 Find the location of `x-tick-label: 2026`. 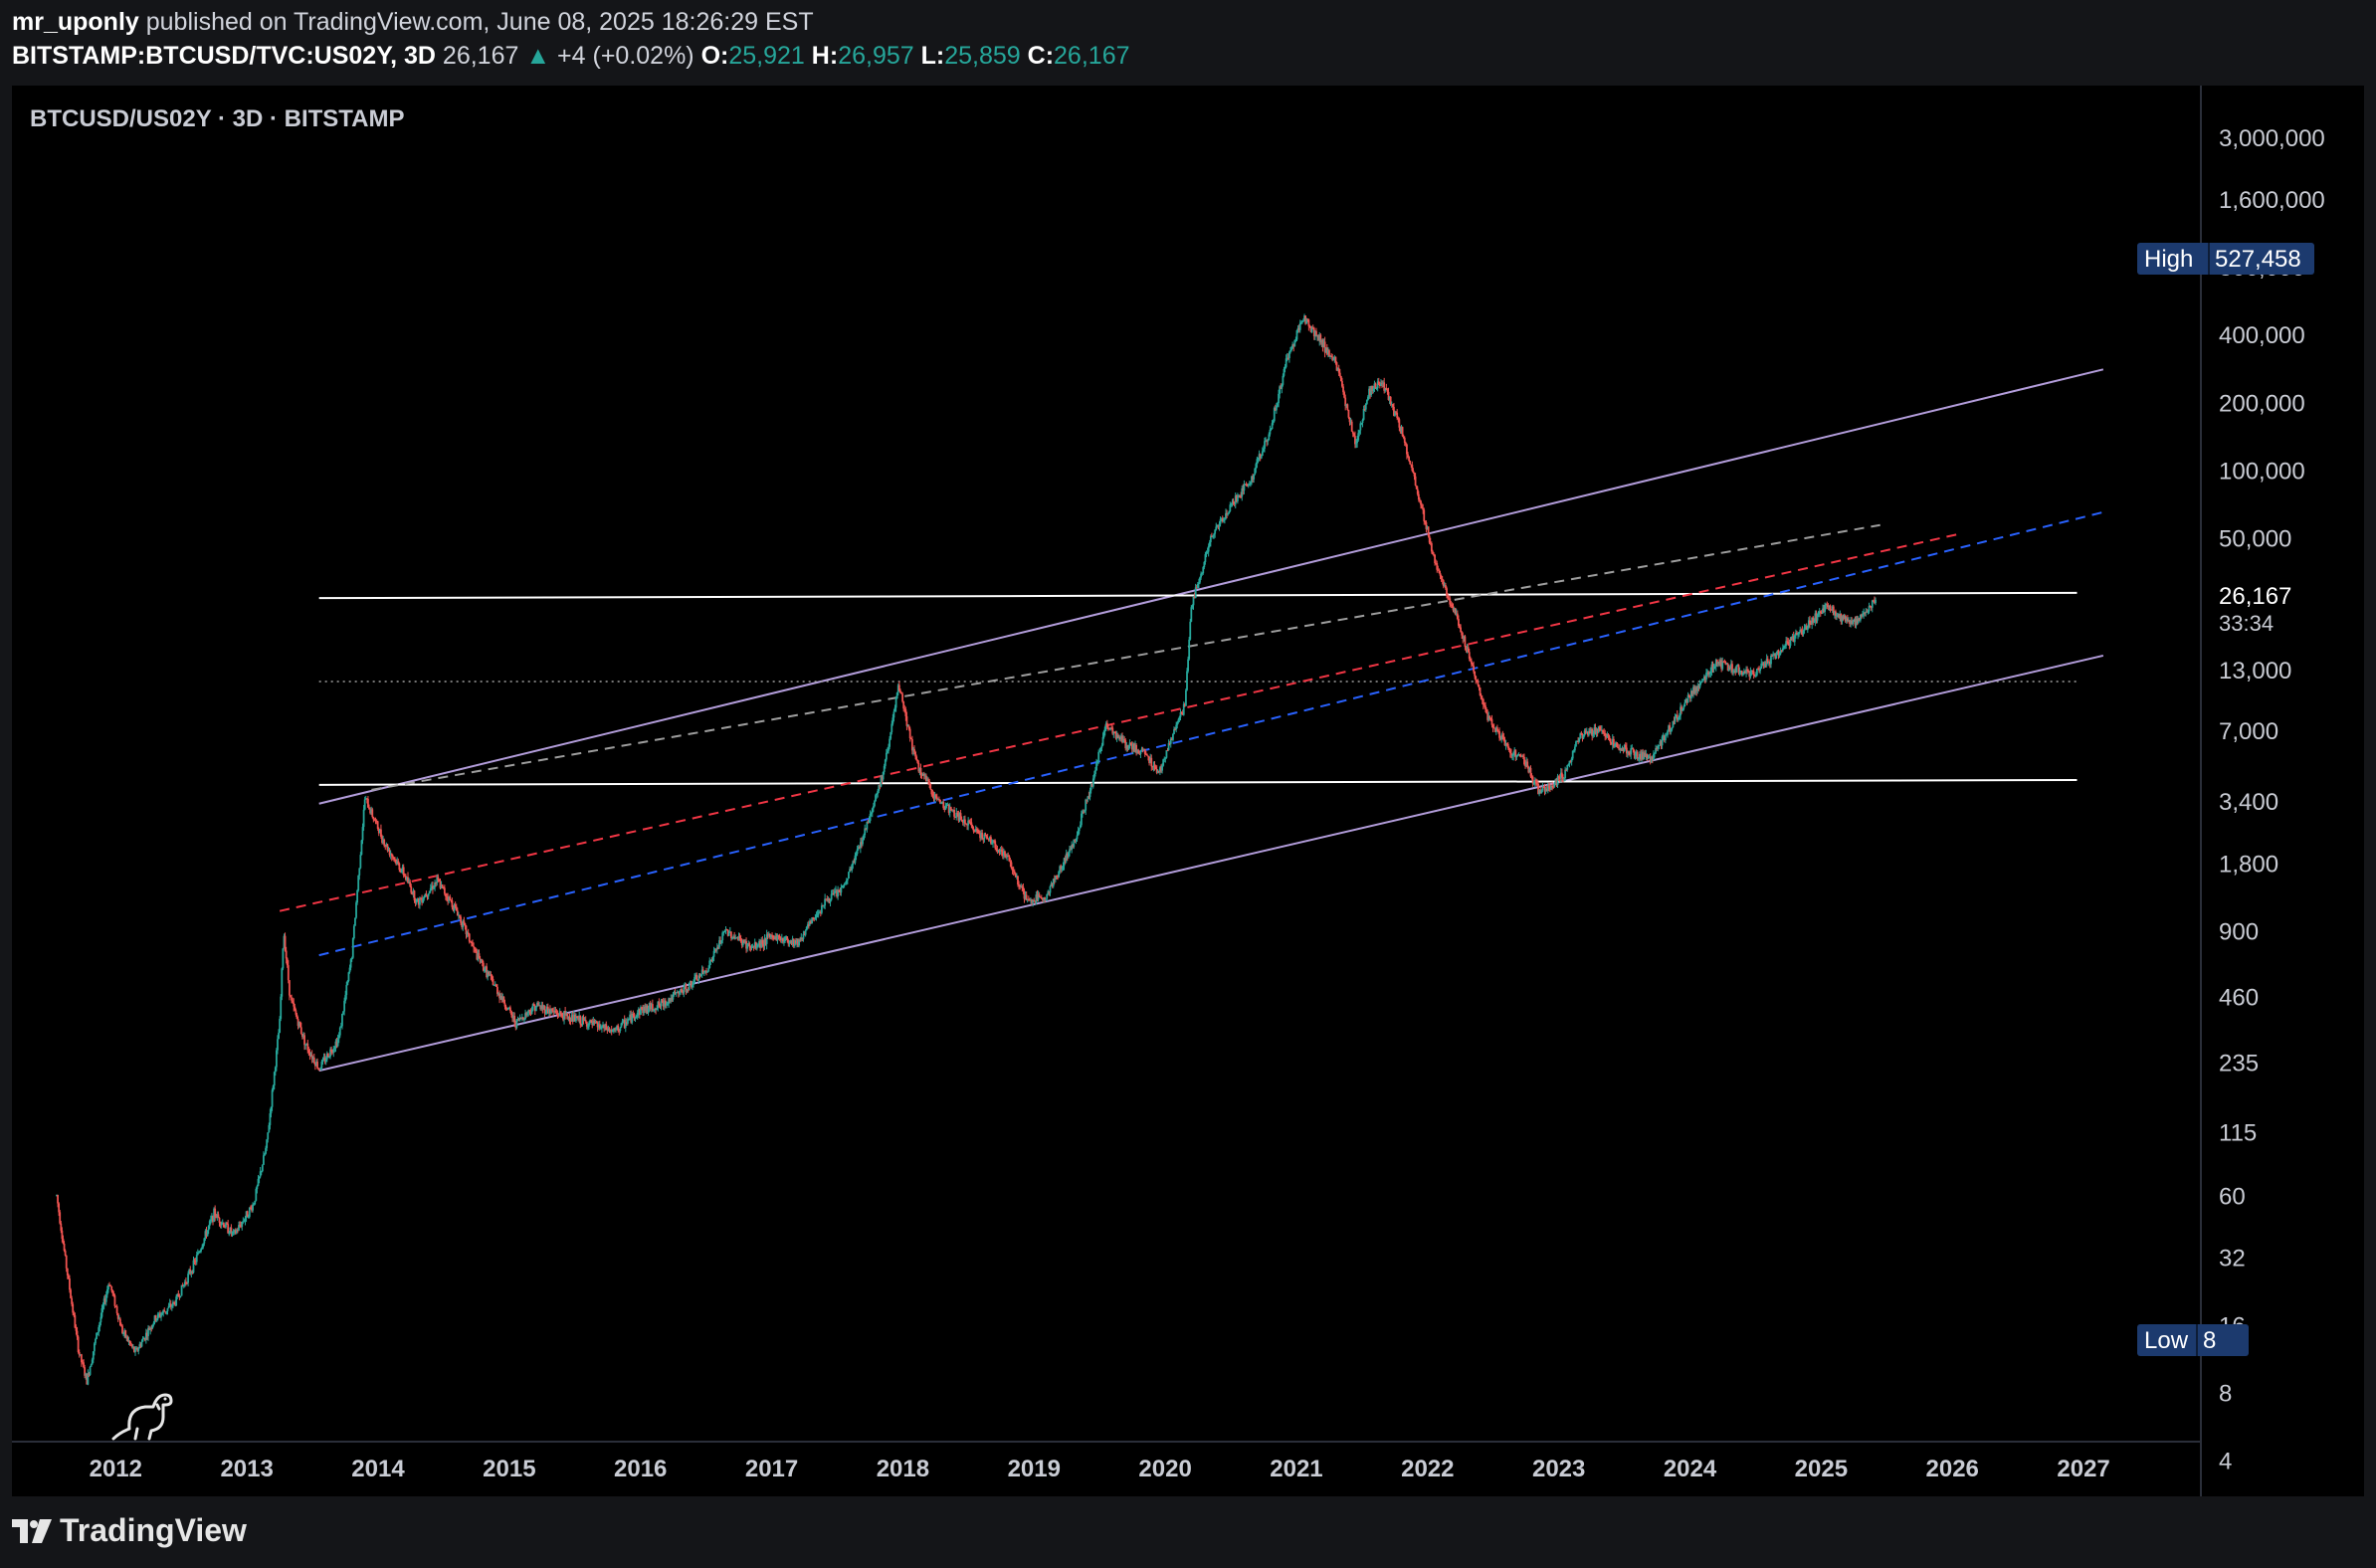

x-tick-label: 2026 is located at coordinates (1952, 1469).